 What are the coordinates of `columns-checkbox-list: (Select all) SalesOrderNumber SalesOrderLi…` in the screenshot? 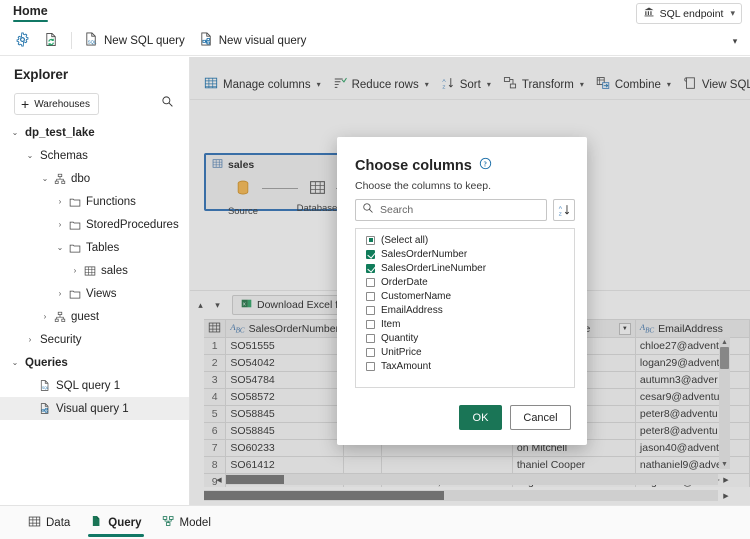 It's located at (465, 308).